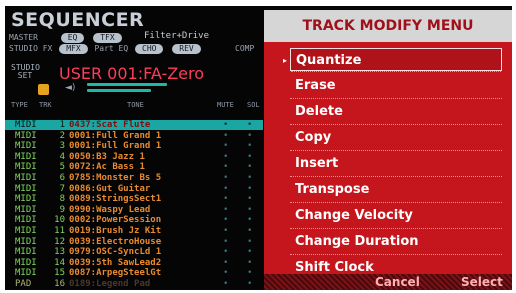  Describe the element at coordinates (107, 38) in the screenshot. I see `tfx-pill: TFX` at that location.